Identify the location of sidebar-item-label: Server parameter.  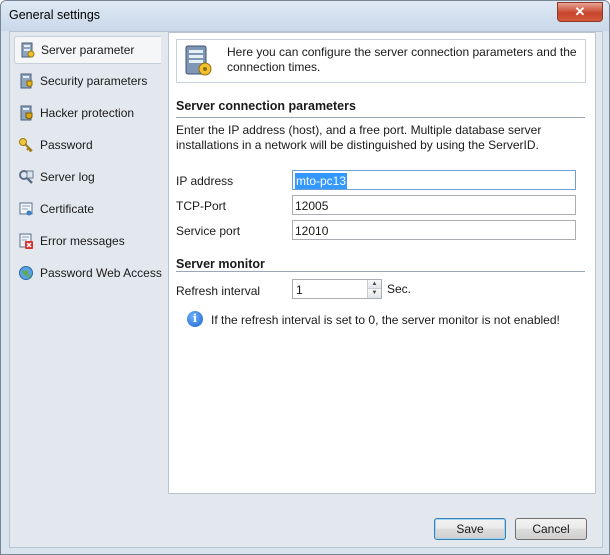
(88, 50).